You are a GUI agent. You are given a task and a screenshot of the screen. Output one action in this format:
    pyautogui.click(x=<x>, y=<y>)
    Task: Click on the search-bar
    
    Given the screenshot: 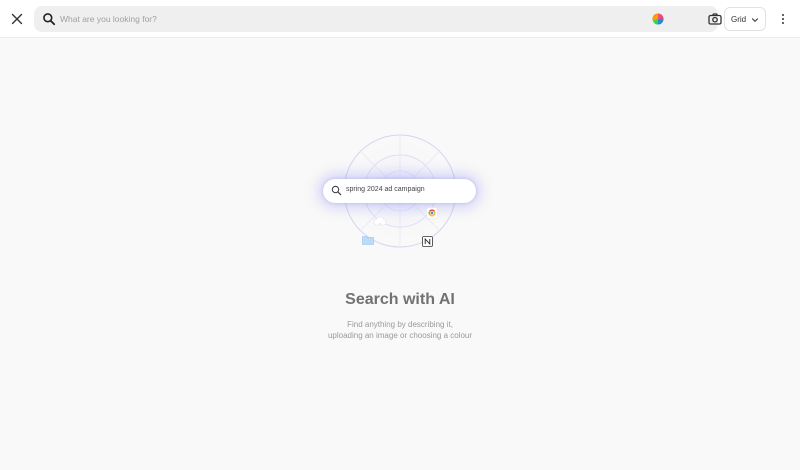 What is the action you would take?
    pyautogui.click(x=390, y=19)
    